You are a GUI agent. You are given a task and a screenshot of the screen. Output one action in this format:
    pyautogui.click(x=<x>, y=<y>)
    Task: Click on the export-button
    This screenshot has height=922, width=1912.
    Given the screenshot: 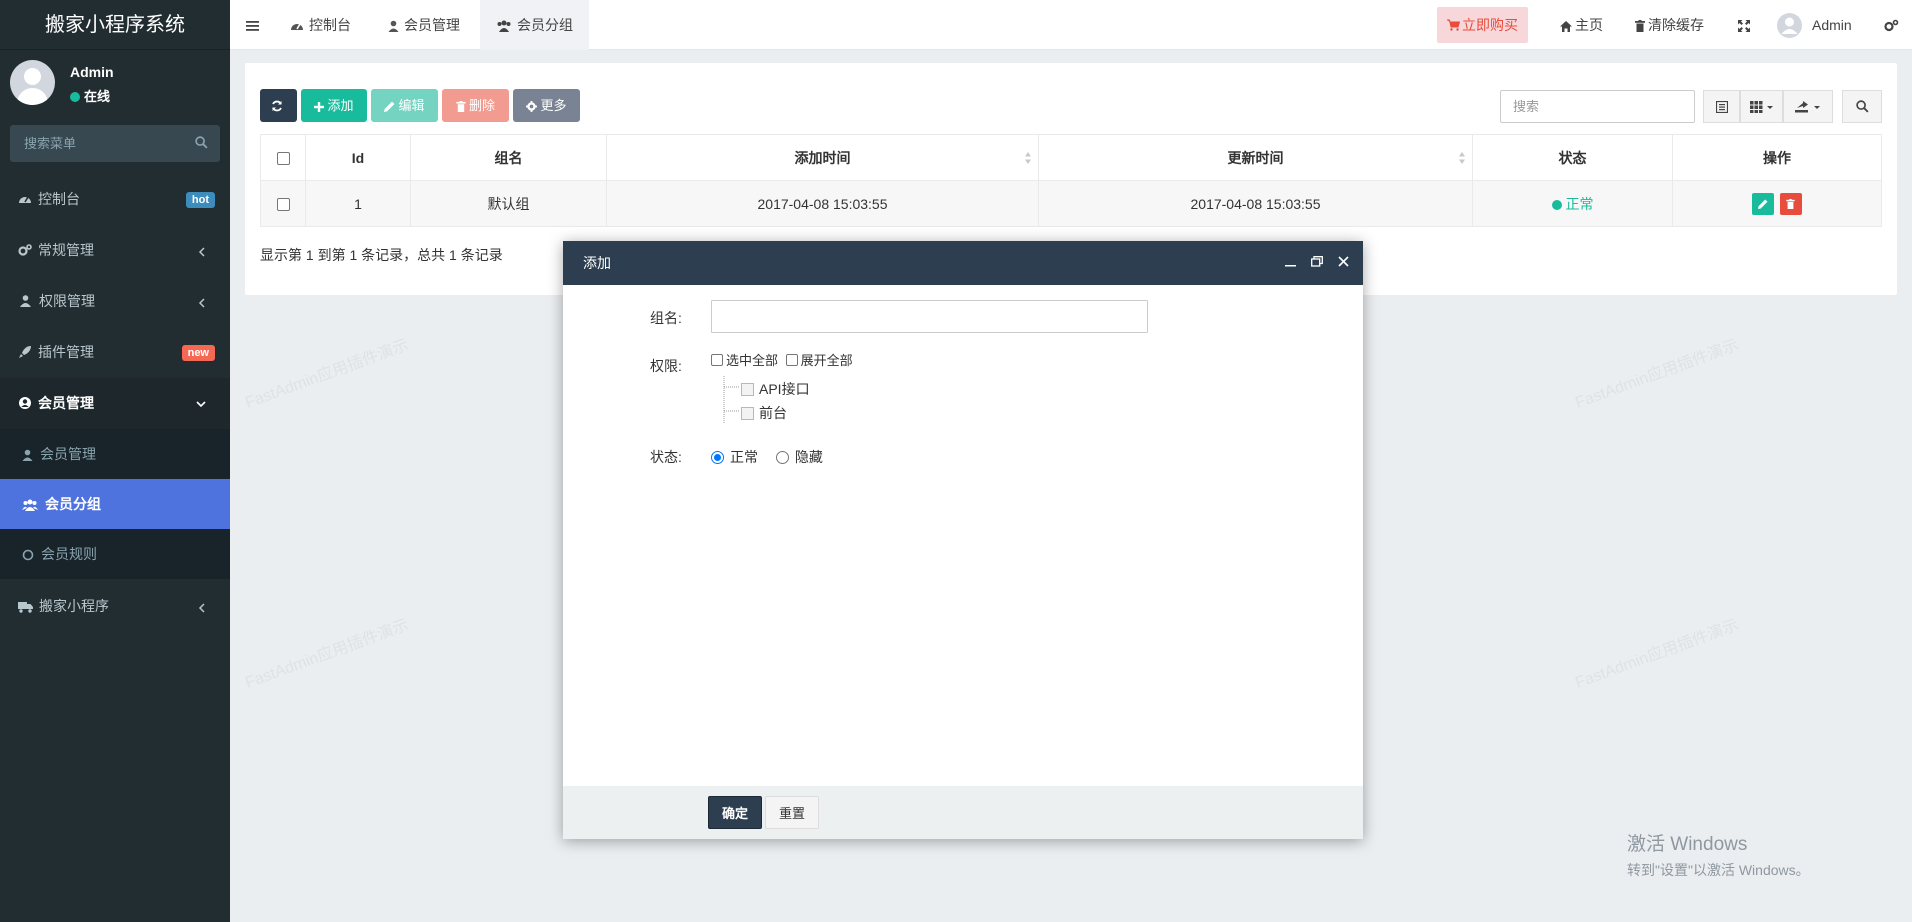 What is the action you would take?
    pyautogui.click(x=1808, y=106)
    